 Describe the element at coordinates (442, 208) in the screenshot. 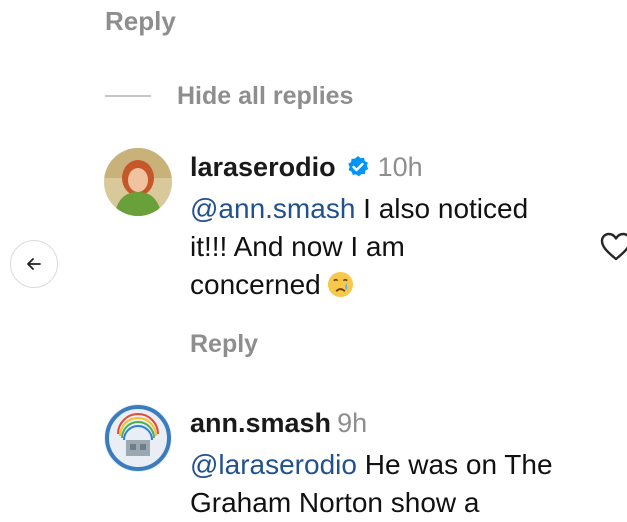

I see `comment-text-line: I also noticed` at that location.